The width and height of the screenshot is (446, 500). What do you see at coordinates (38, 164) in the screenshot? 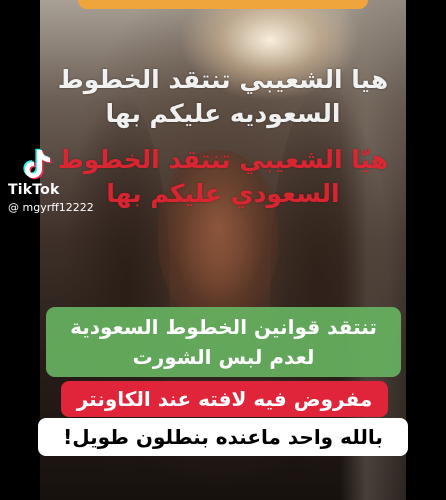
I see `tiktok-logo-icon` at bounding box center [38, 164].